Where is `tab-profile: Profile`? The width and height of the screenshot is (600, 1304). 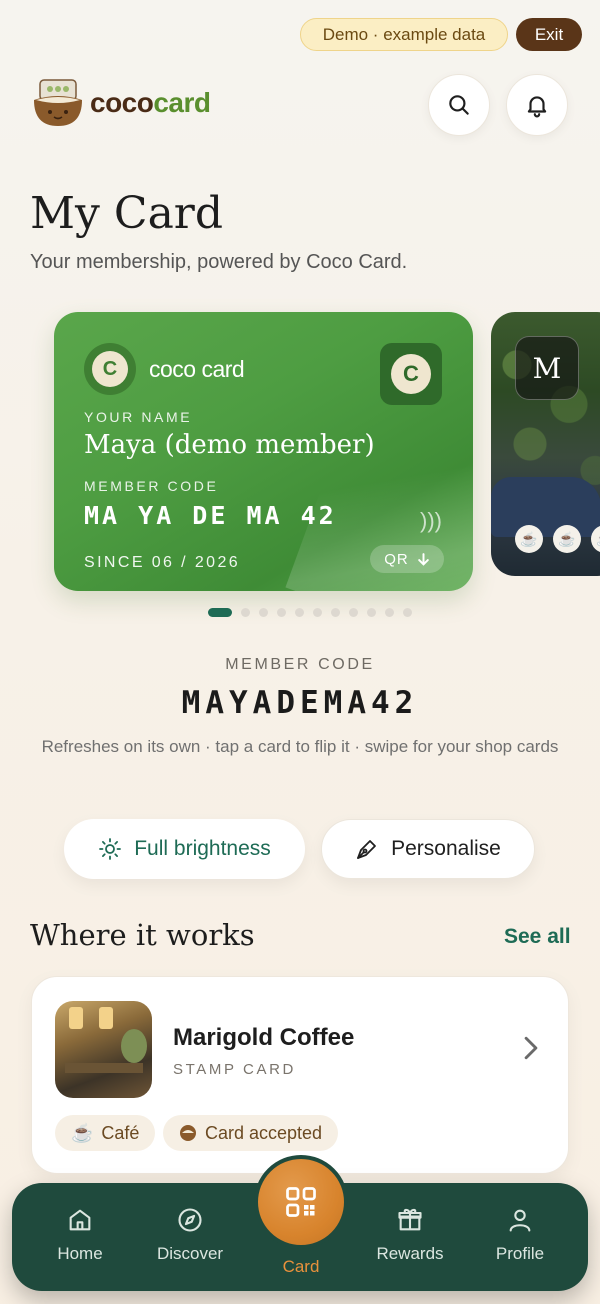 tab-profile: Profile is located at coordinates (520, 1235).